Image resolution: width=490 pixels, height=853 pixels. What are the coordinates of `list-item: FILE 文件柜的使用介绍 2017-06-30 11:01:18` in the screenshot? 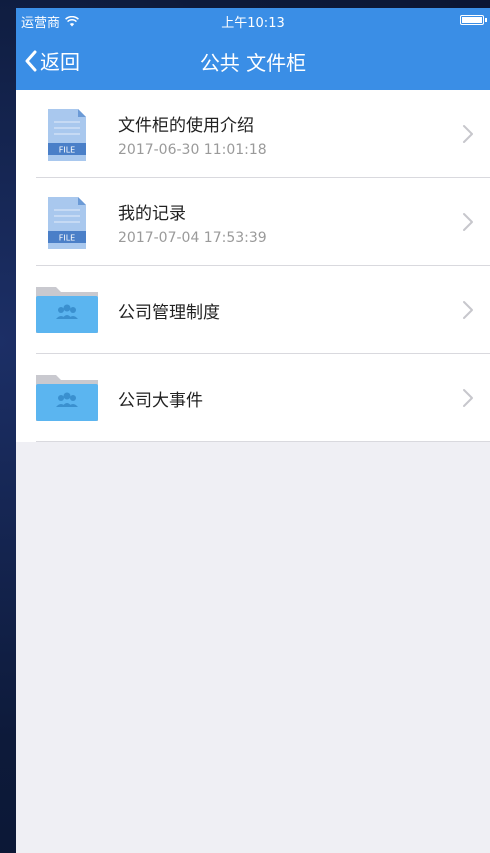 It's located at (253, 134).